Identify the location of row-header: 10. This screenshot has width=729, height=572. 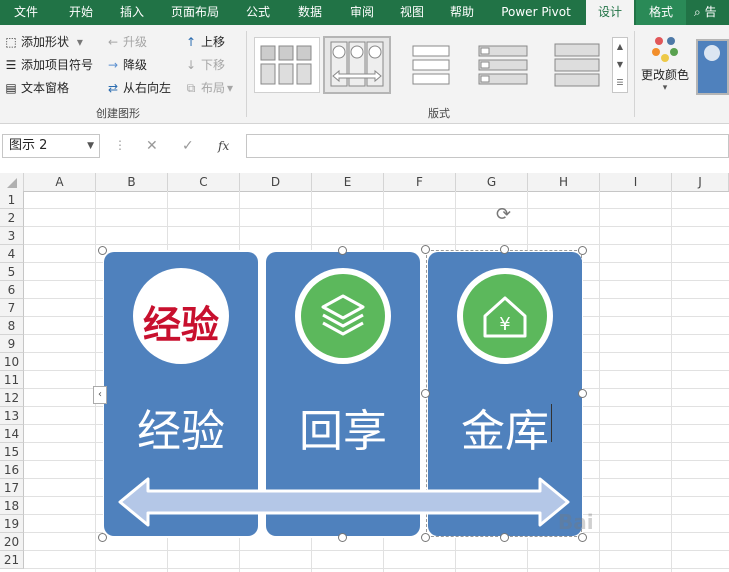
(12, 362).